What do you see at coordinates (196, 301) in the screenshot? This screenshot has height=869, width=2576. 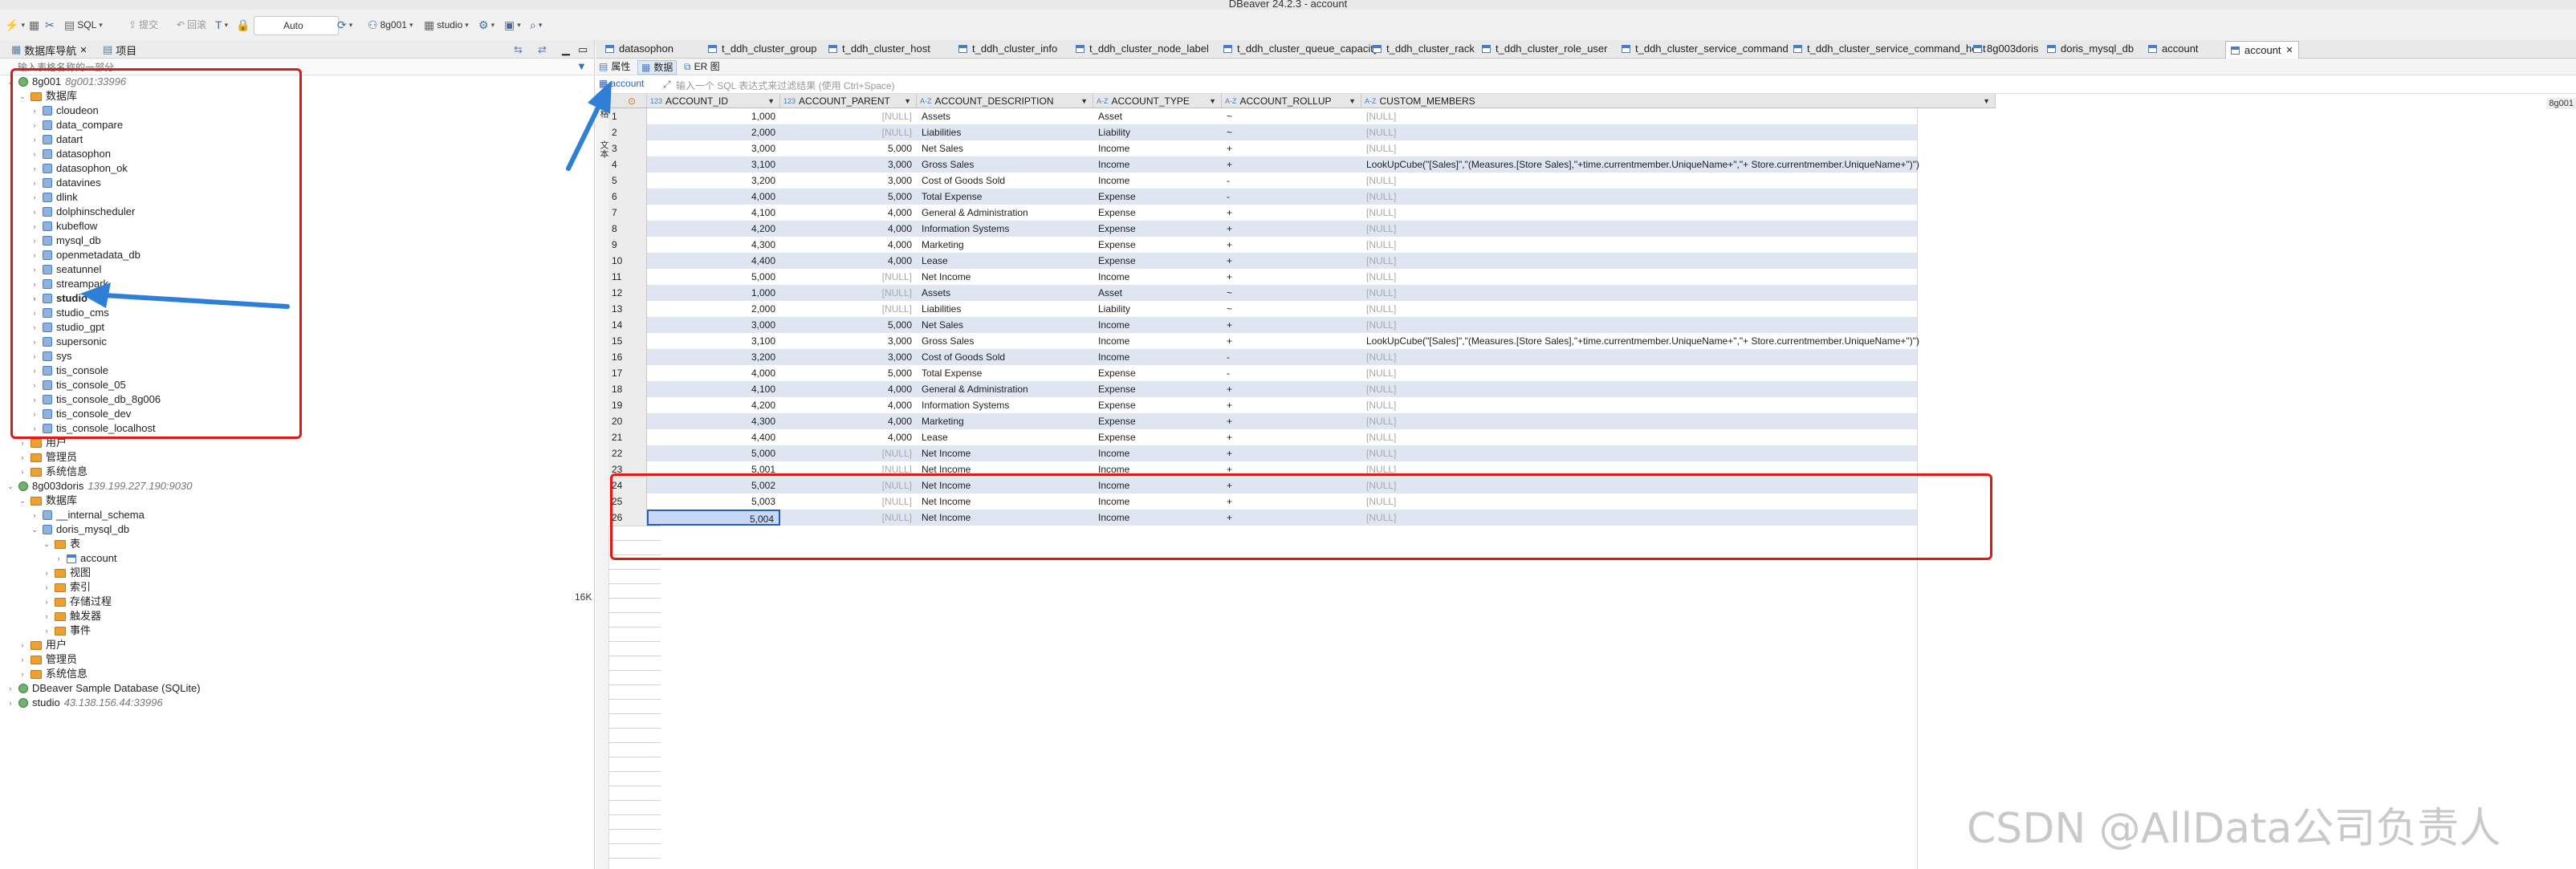 I see `arrow-to-studio` at bounding box center [196, 301].